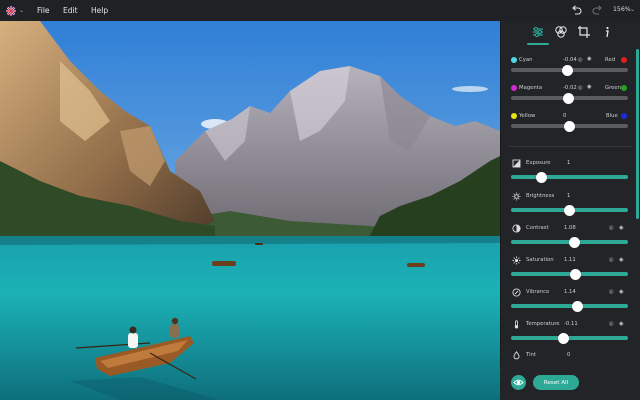 The width and height of the screenshot is (640, 400). Describe the element at coordinates (610, 59) in the screenshot. I see `color-right-label: Red` at that location.